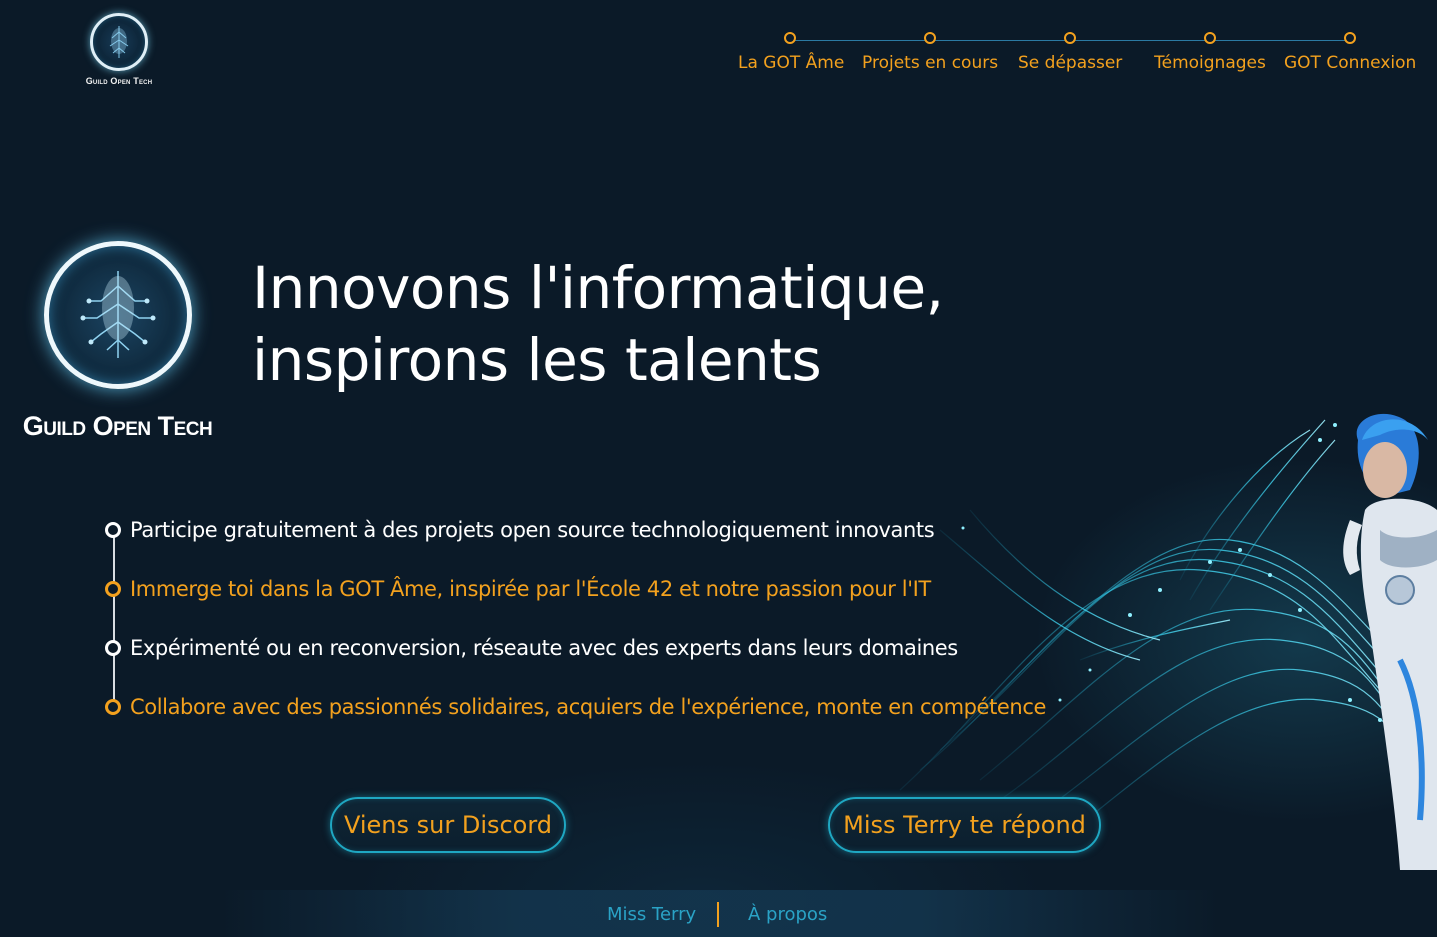 This screenshot has width=1437, height=937. I want to click on footer-separator, so click(718, 914).